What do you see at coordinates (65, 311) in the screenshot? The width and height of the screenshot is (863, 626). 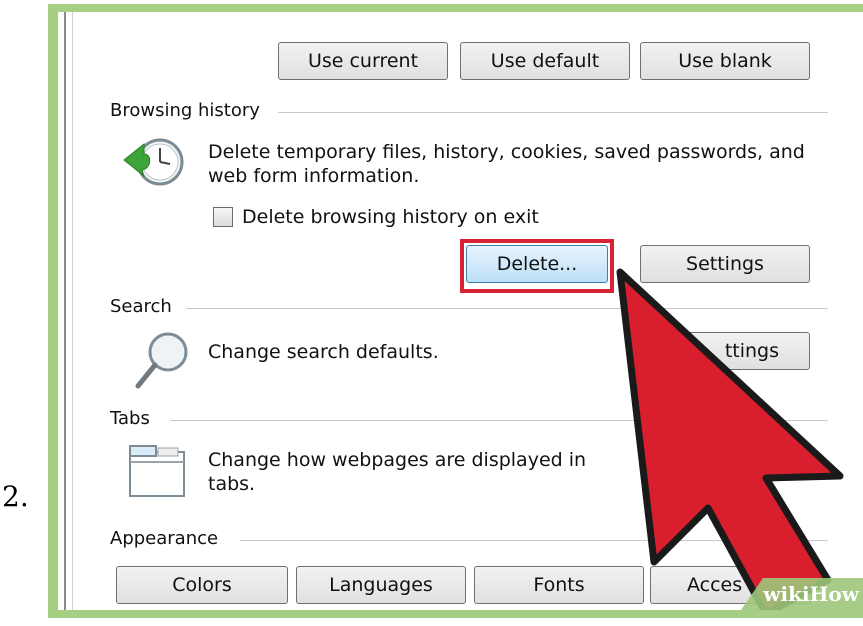 I see `dialog-left-border` at bounding box center [65, 311].